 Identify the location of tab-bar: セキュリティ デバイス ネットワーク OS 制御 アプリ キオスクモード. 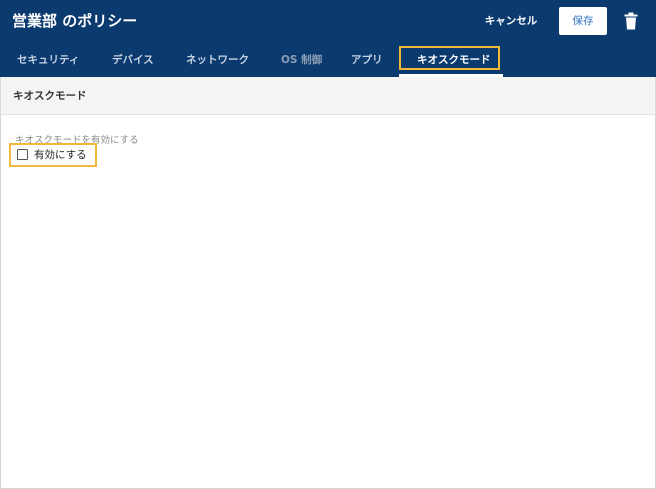
(328, 61).